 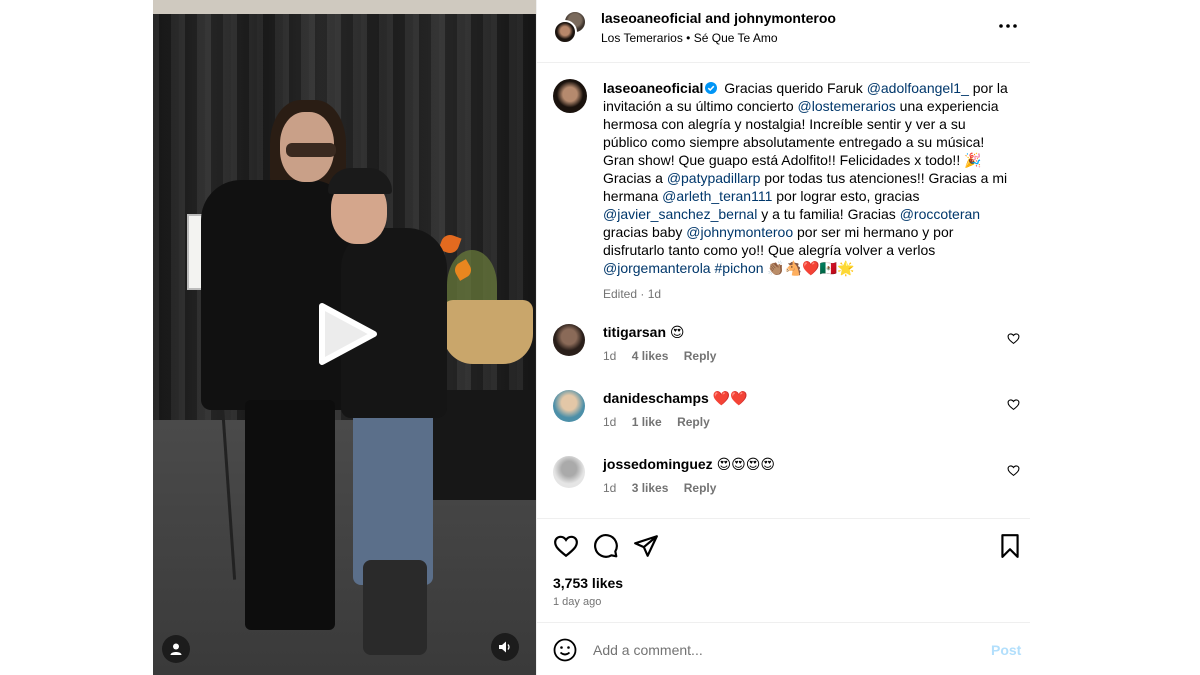 I want to click on mention-link: @roccoteran, so click(x=940, y=214).